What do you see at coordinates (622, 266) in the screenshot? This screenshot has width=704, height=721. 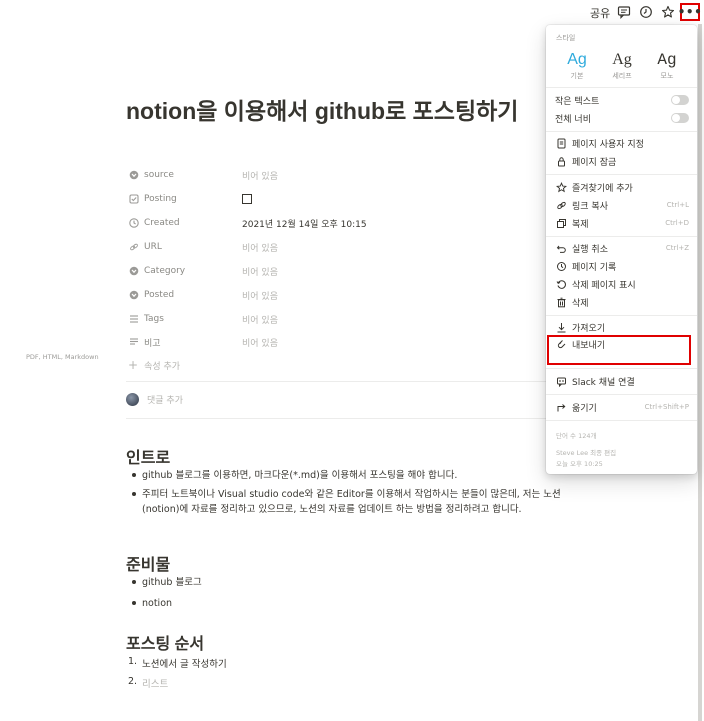 I see `menu-item-page-history: 페이지 기록` at bounding box center [622, 266].